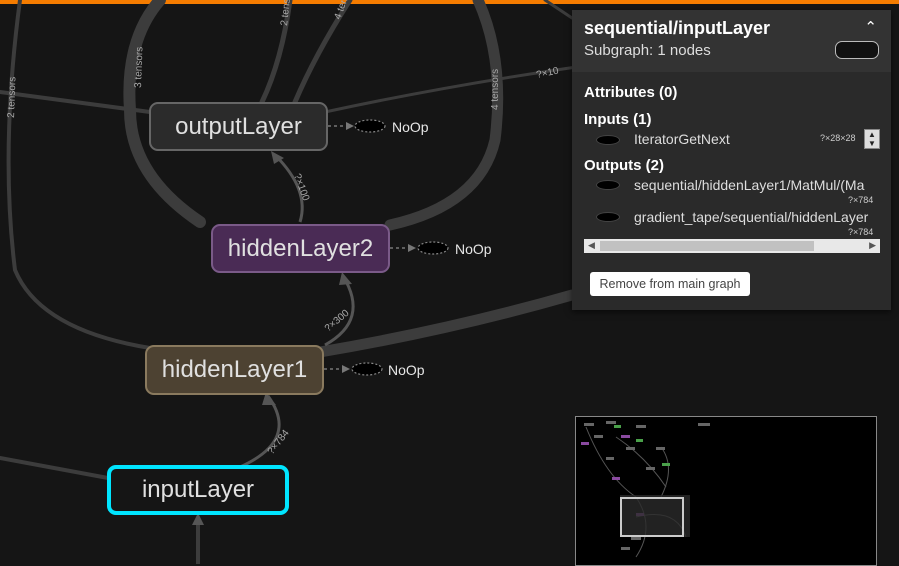 The height and width of the screenshot is (566, 899). I want to click on node-inputLayer: inputLayer, so click(198, 490).